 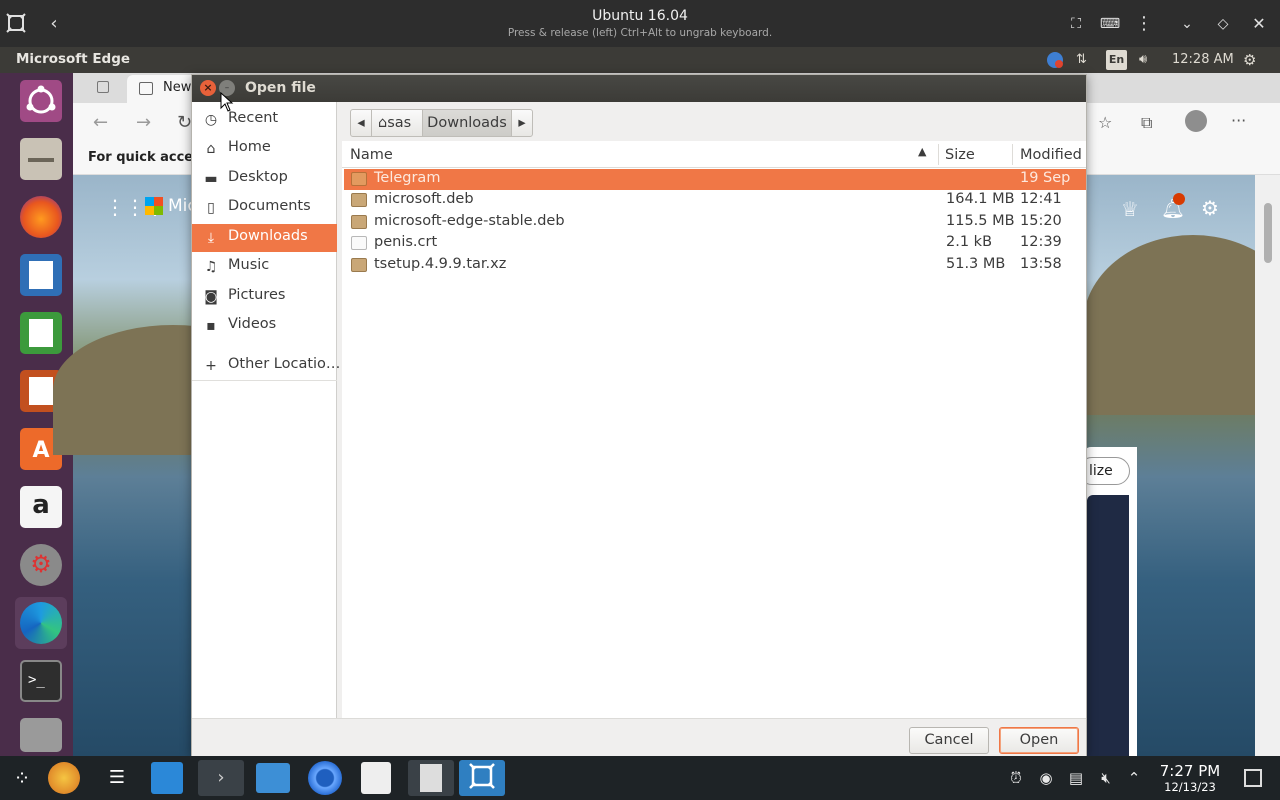 What do you see at coordinates (1253, 778) in the screenshot?
I see `show-desktop-icon` at bounding box center [1253, 778].